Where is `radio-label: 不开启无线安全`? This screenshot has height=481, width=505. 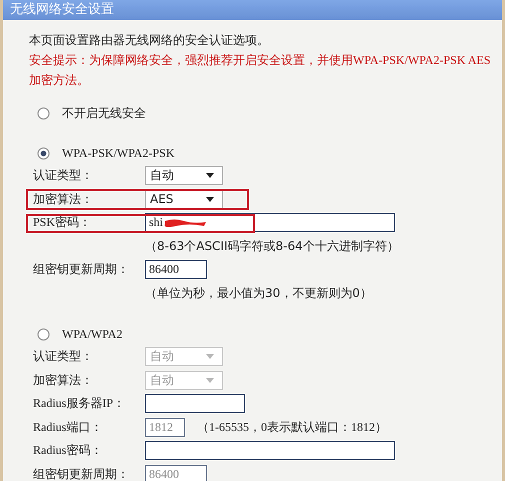 radio-label: 不开启无线安全 is located at coordinates (104, 113).